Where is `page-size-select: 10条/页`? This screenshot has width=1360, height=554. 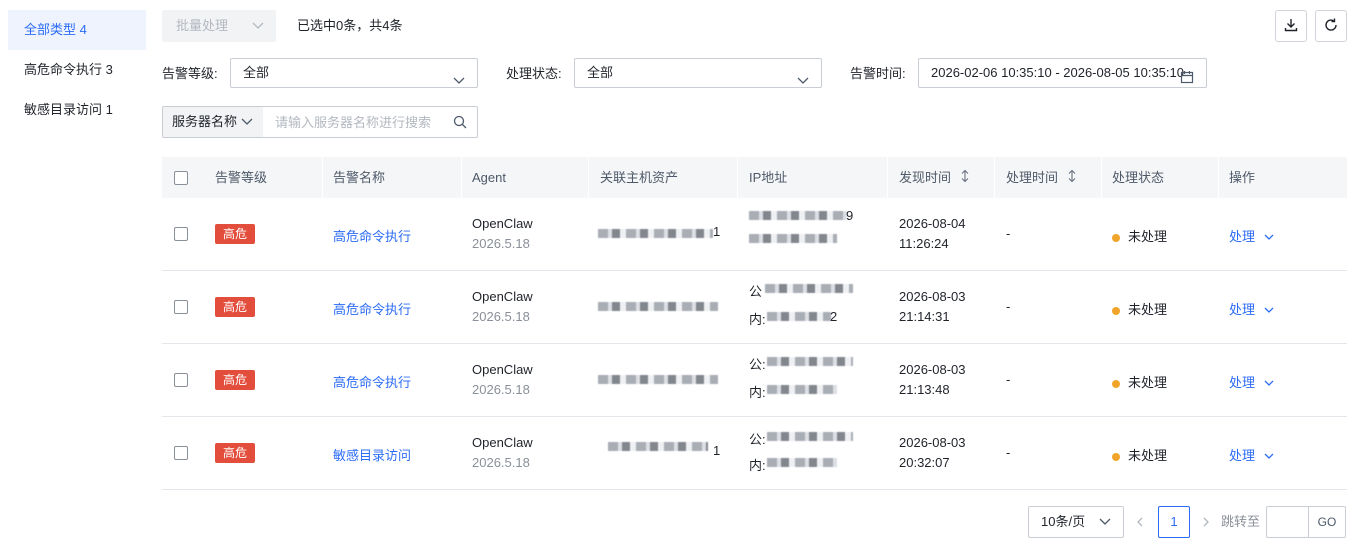 page-size-select: 10条/页 is located at coordinates (1076, 522).